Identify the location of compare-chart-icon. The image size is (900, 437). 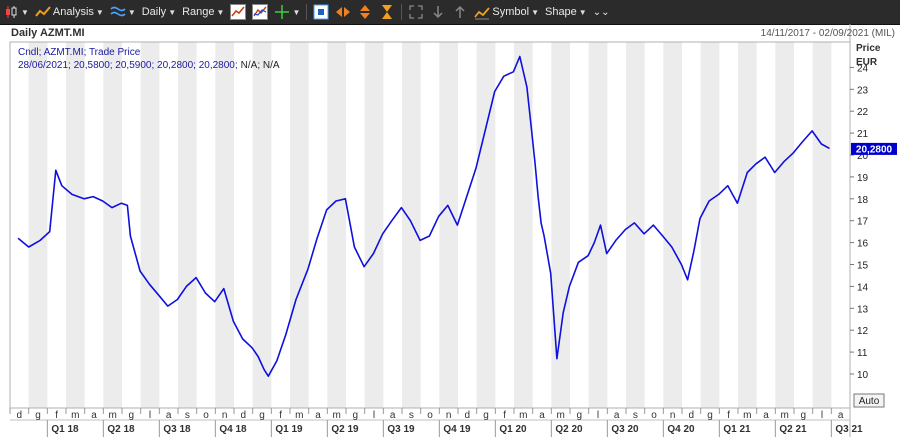
(260, 12).